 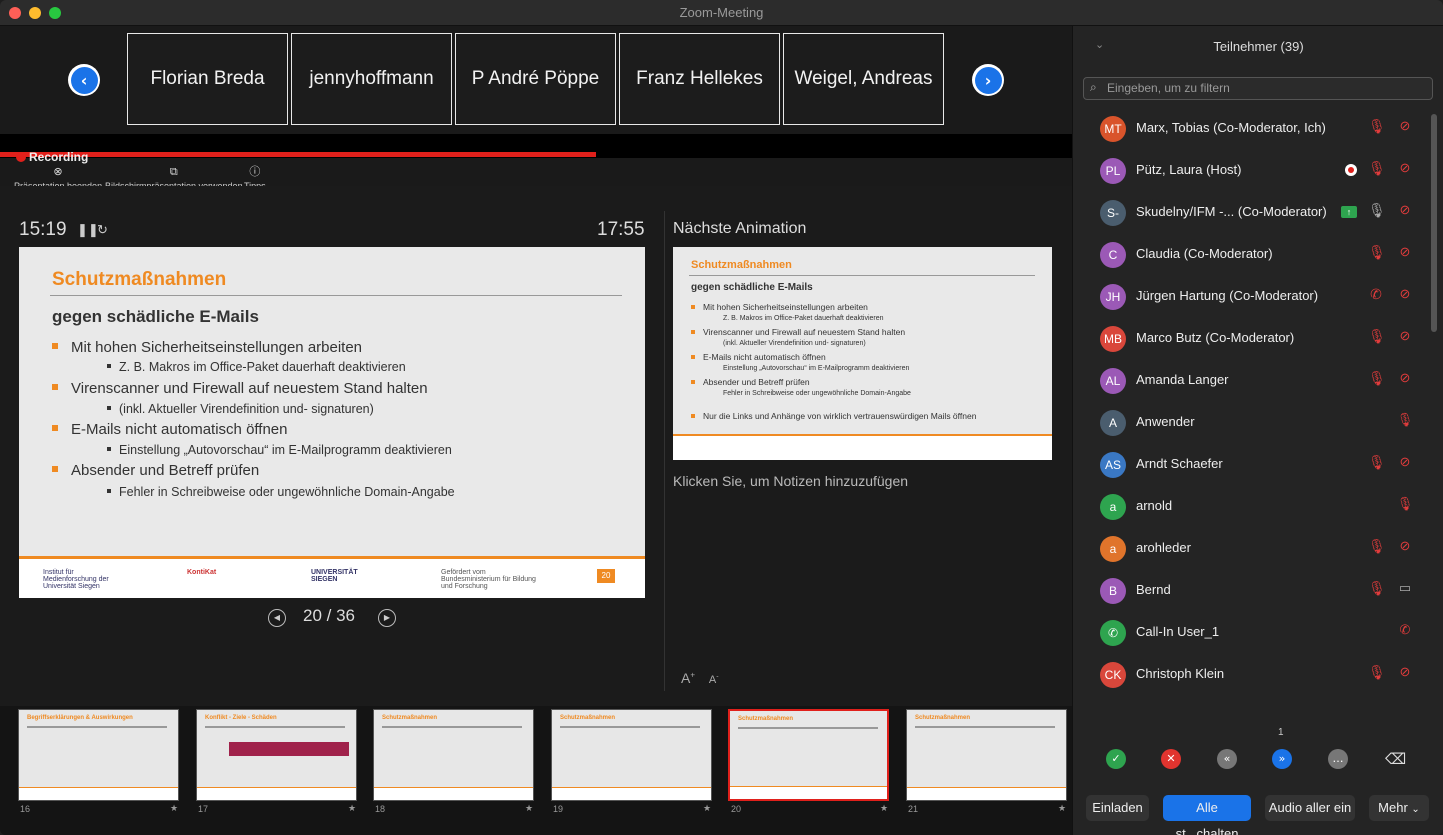 What do you see at coordinates (277, 618) in the screenshot?
I see `previous-slide-button: ◀` at bounding box center [277, 618].